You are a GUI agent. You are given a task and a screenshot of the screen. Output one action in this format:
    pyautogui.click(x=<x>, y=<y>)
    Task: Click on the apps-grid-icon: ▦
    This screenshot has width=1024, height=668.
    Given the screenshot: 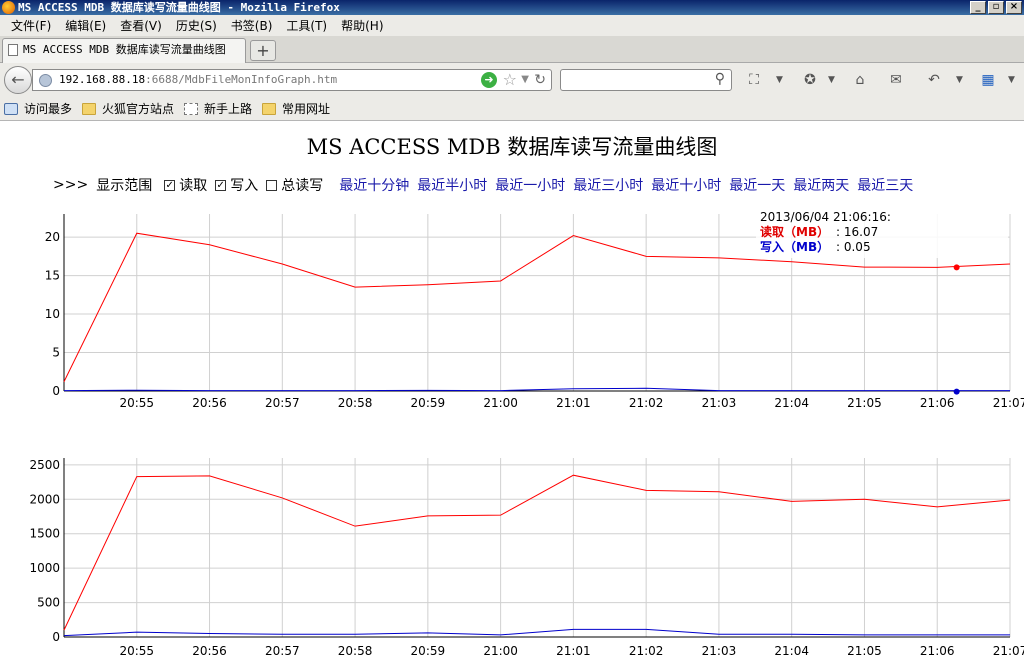 What is the action you would take?
    pyautogui.click(x=988, y=80)
    